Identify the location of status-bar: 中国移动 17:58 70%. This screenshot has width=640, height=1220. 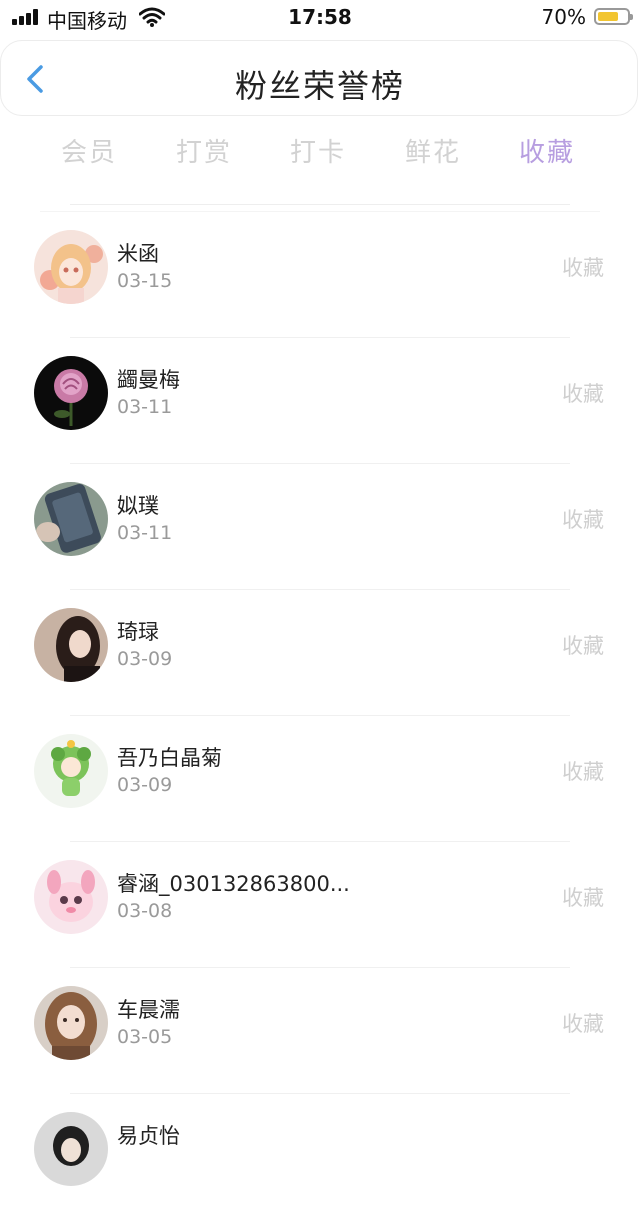
(320, 18).